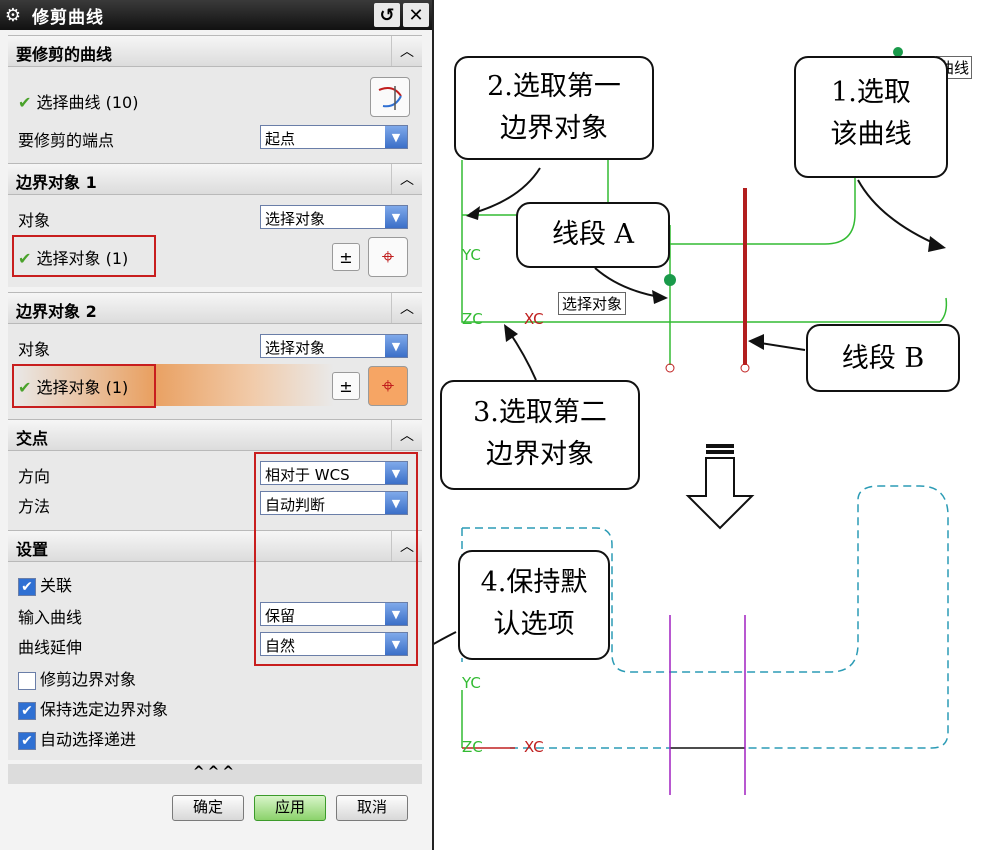 The height and width of the screenshot is (850, 993). Describe the element at coordinates (32, 438) in the screenshot. I see `section-title: 交点` at that location.